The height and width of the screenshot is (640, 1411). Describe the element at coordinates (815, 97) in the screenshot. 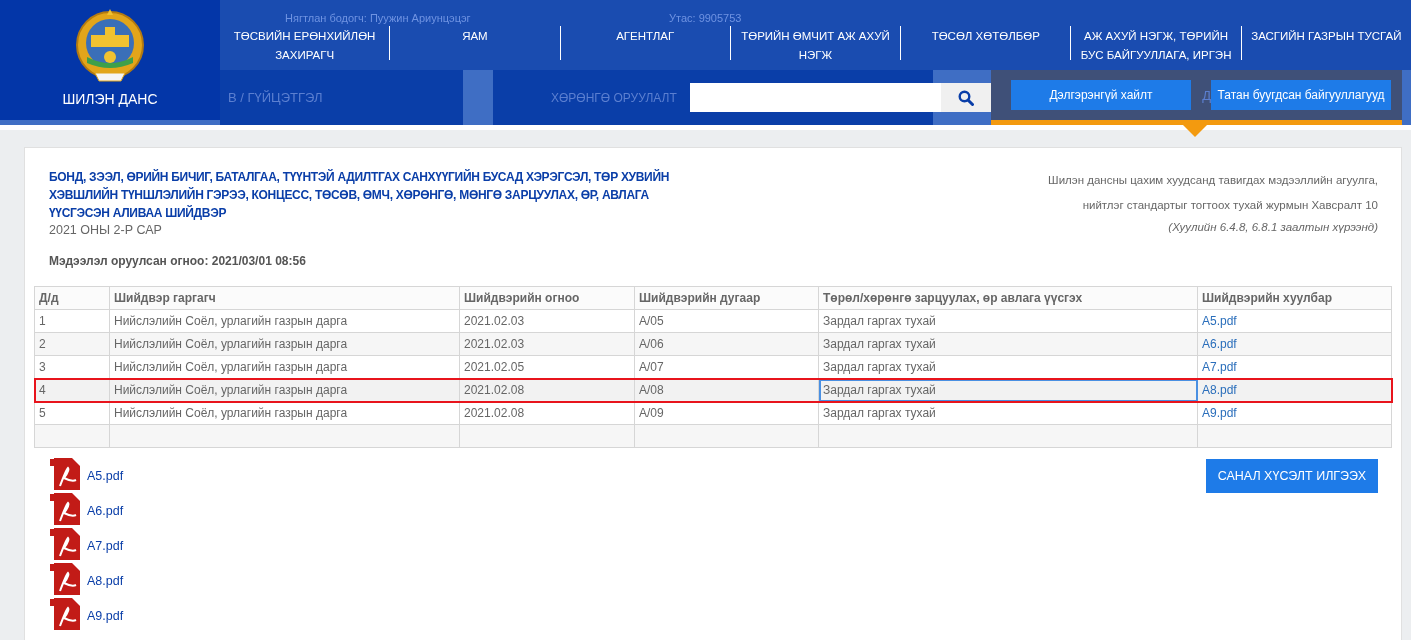

I see `search-field` at that location.